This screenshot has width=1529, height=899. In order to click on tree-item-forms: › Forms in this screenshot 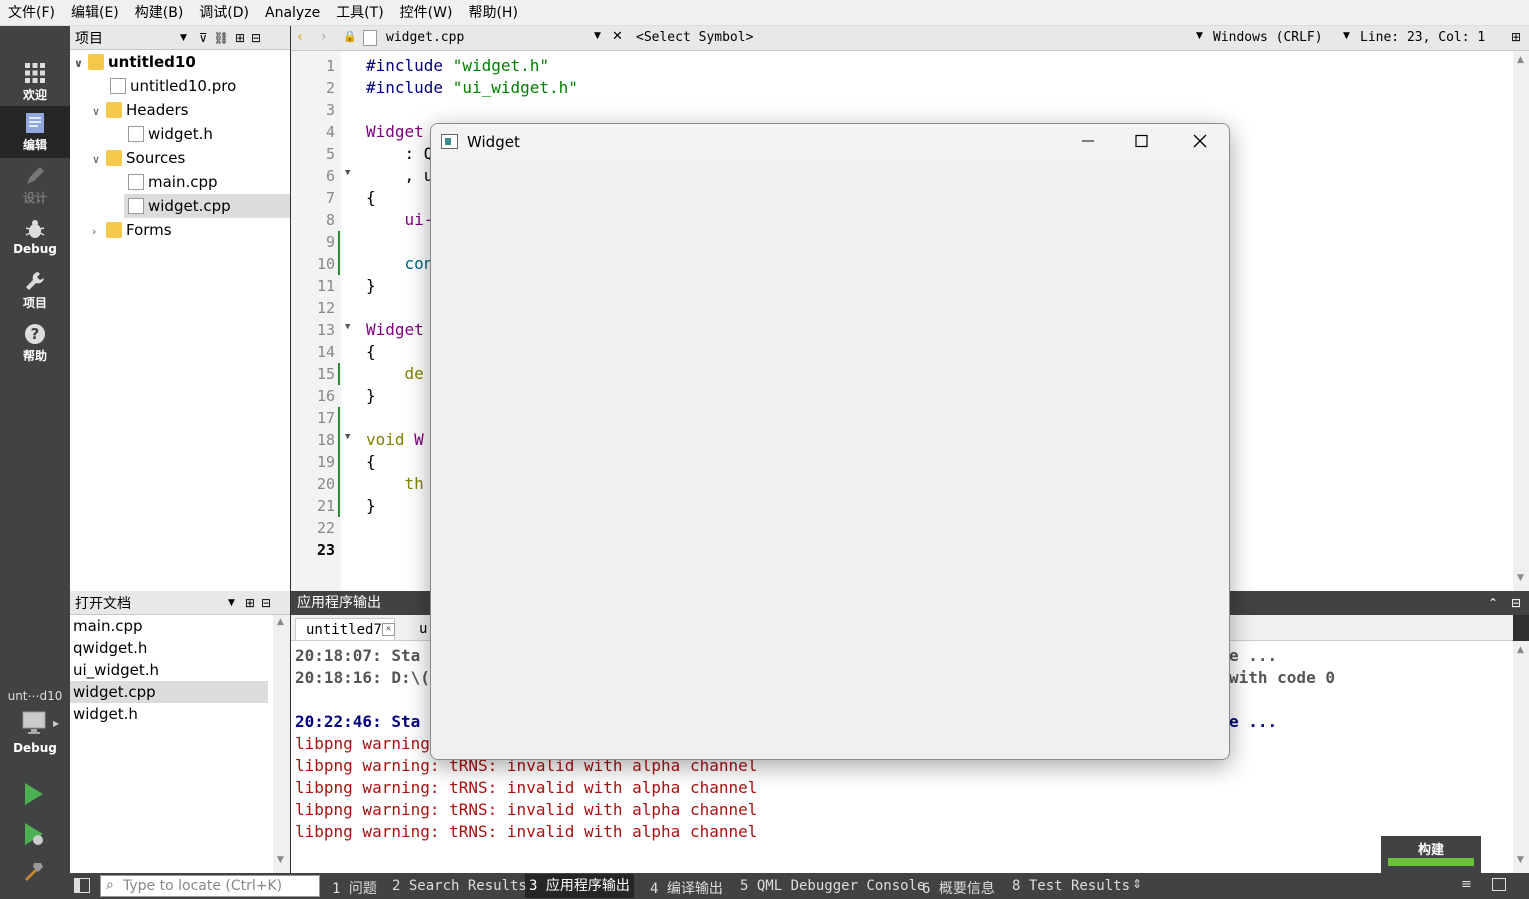, I will do `click(132, 230)`.